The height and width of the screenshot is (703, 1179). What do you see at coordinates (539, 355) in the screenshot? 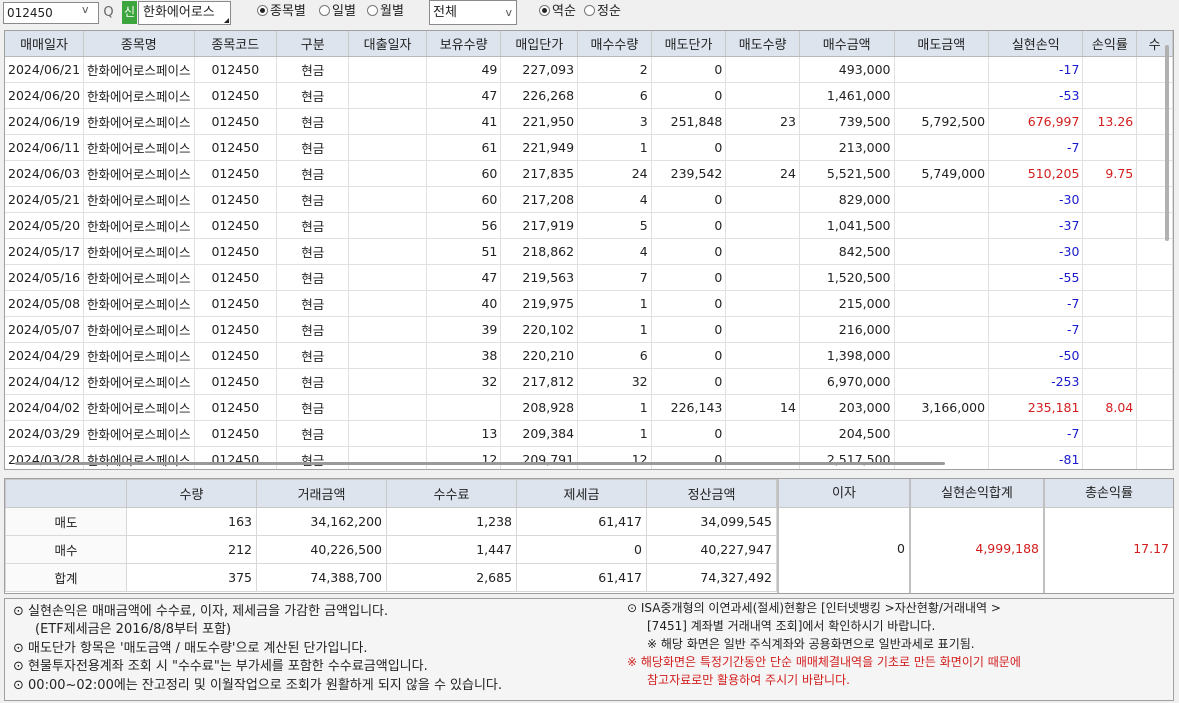
I see `table-cell: 220,210` at bounding box center [539, 355].